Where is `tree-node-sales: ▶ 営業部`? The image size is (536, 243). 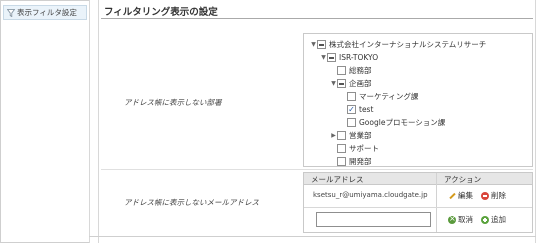 tree-node-sales: ▶ 営業部 is located at coordinates (351, 135).